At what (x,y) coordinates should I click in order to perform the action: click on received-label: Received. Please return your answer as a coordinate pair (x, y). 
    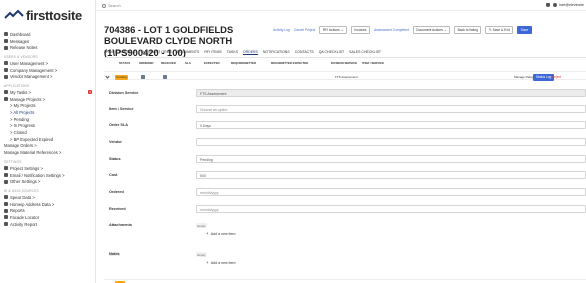
    Looking at the image, I should click on (117, 209).